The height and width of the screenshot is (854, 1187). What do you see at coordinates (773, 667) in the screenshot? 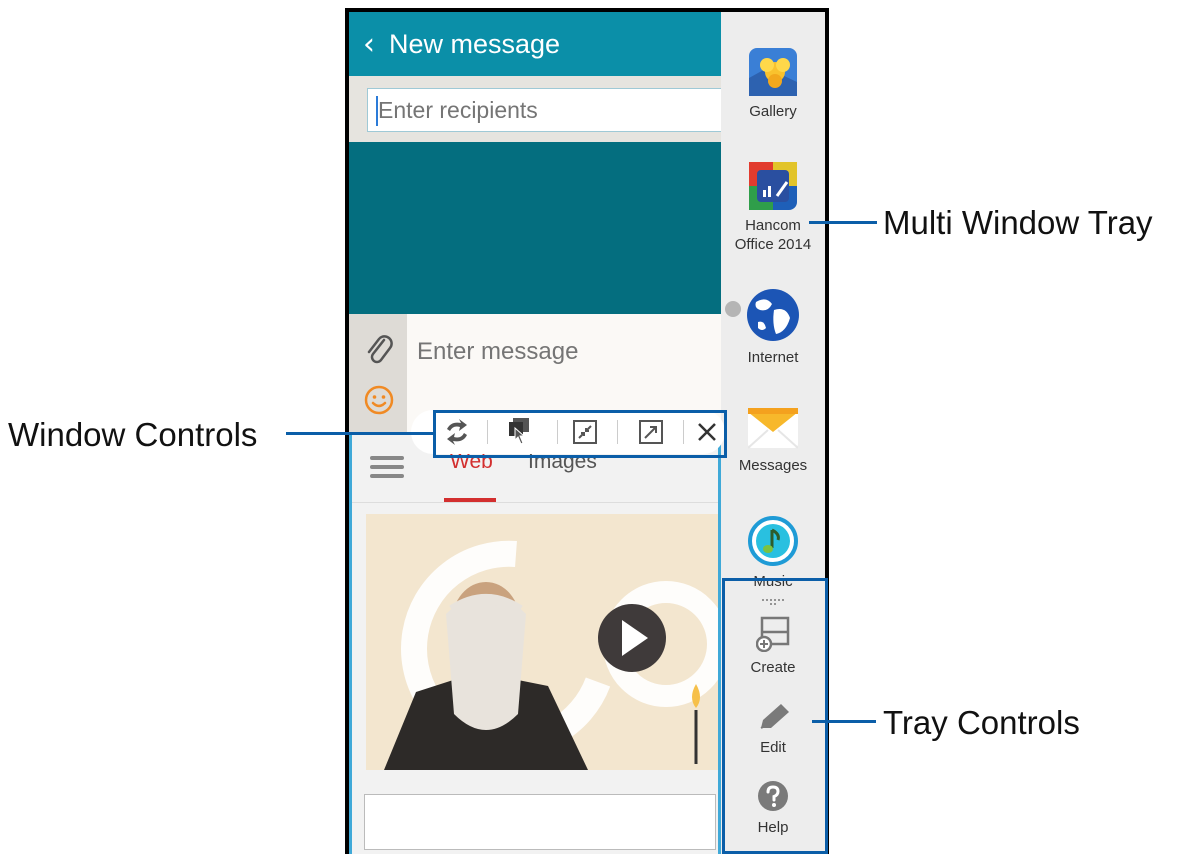
I see `tray-control-label: Create` at bounding box center [773, 667].